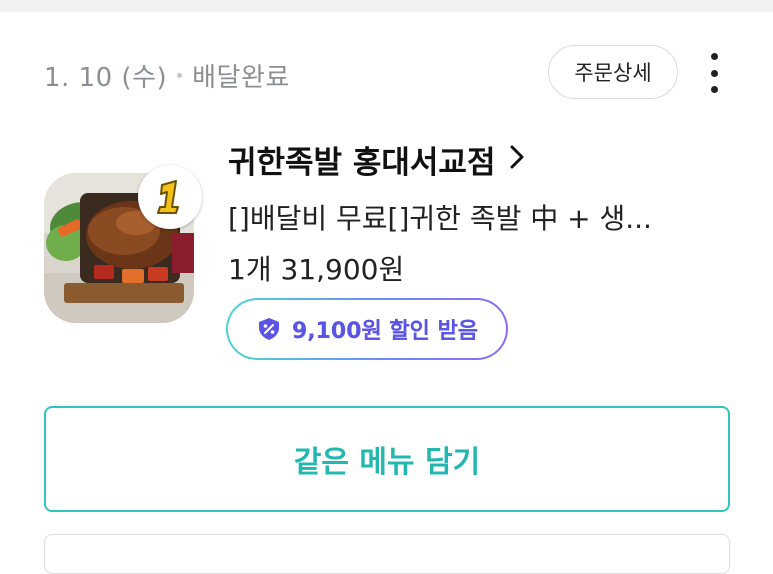  I want to click on order-header: 1. 10 (수) 배달완료 주문상세, so click(389, 73).